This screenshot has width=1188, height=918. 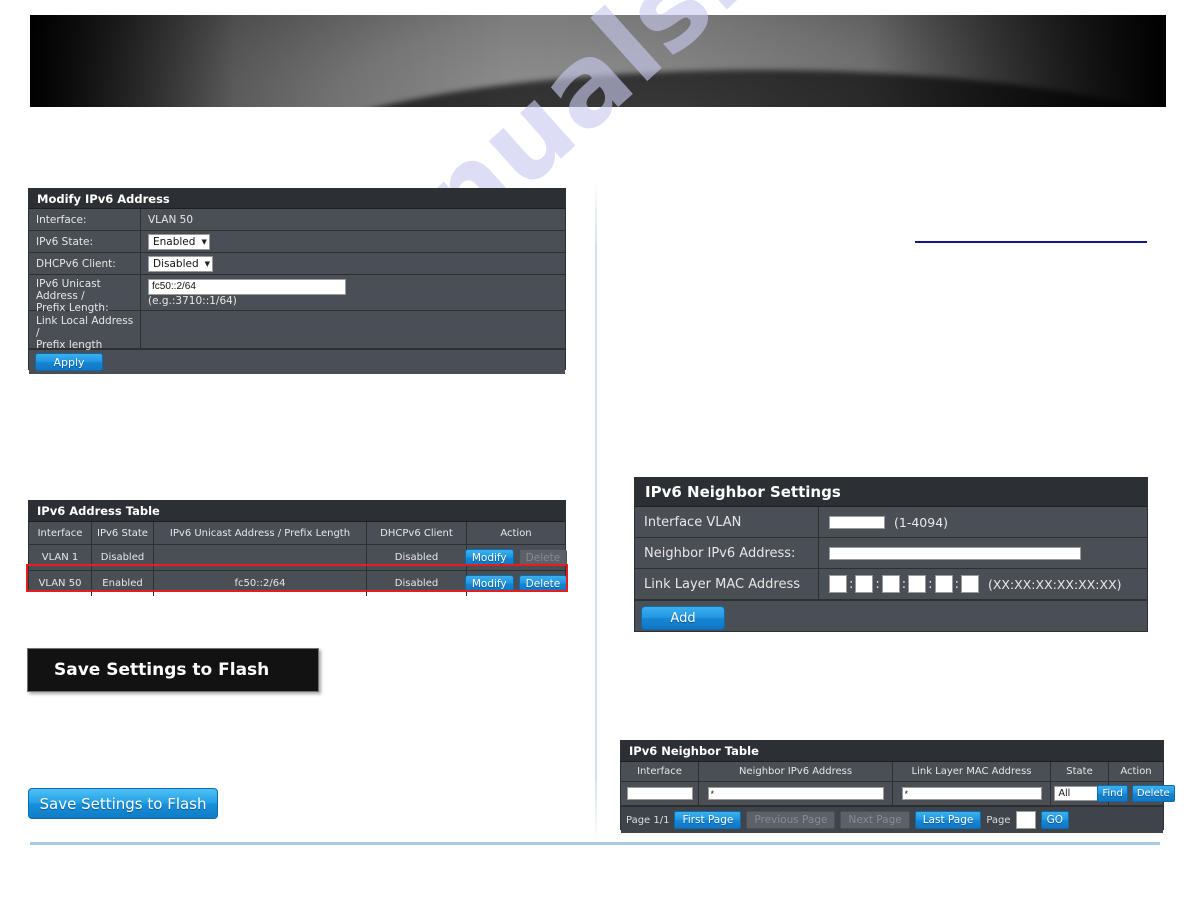 I want to click on row-interface-vlan: Interface VLAN (1-4094), so click(x=891, y=522).